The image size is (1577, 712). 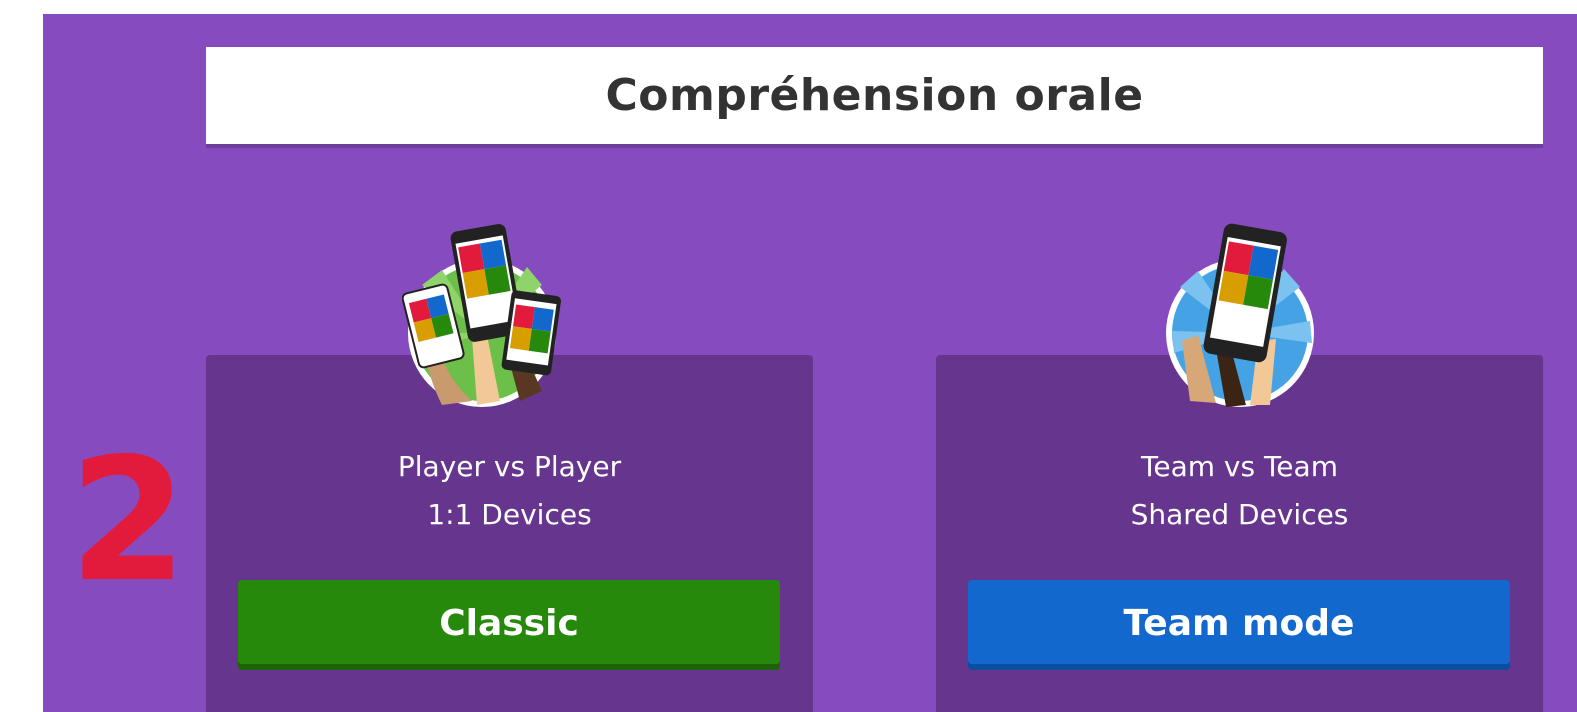 What do you see at coordinates (1239, 625) in the screenshot?
I see `team-mode-button: Team mode` at bounding box center [1239, 625].